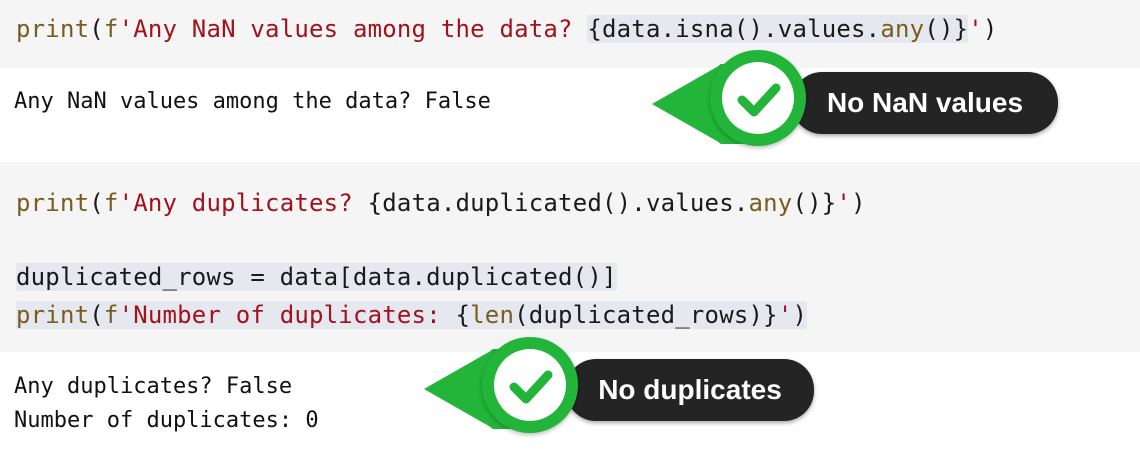 The height and width of the screenshot is (450, 1140). Describe the element at coordinates (243, 203) in the screenshot. I see `string-literal: 'Any duplicates?` at that location.